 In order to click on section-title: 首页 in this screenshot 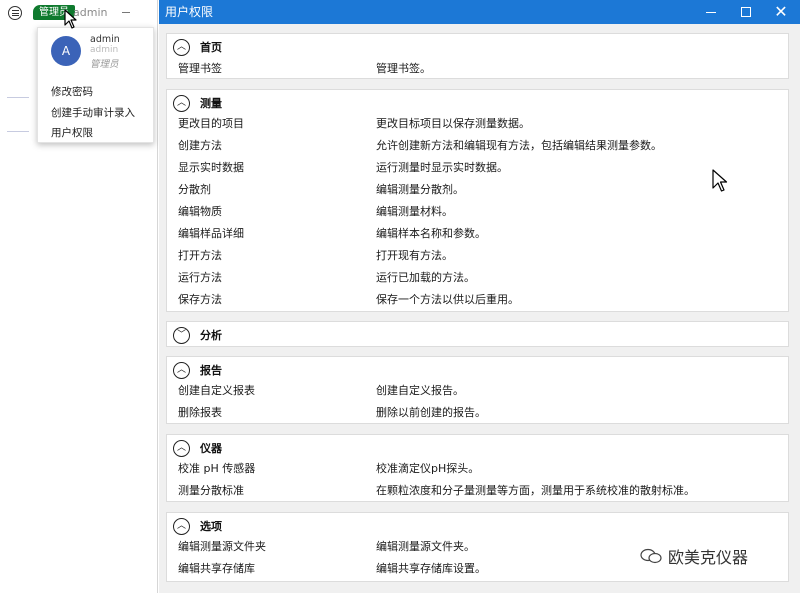, I will do `click(211, 47)`.